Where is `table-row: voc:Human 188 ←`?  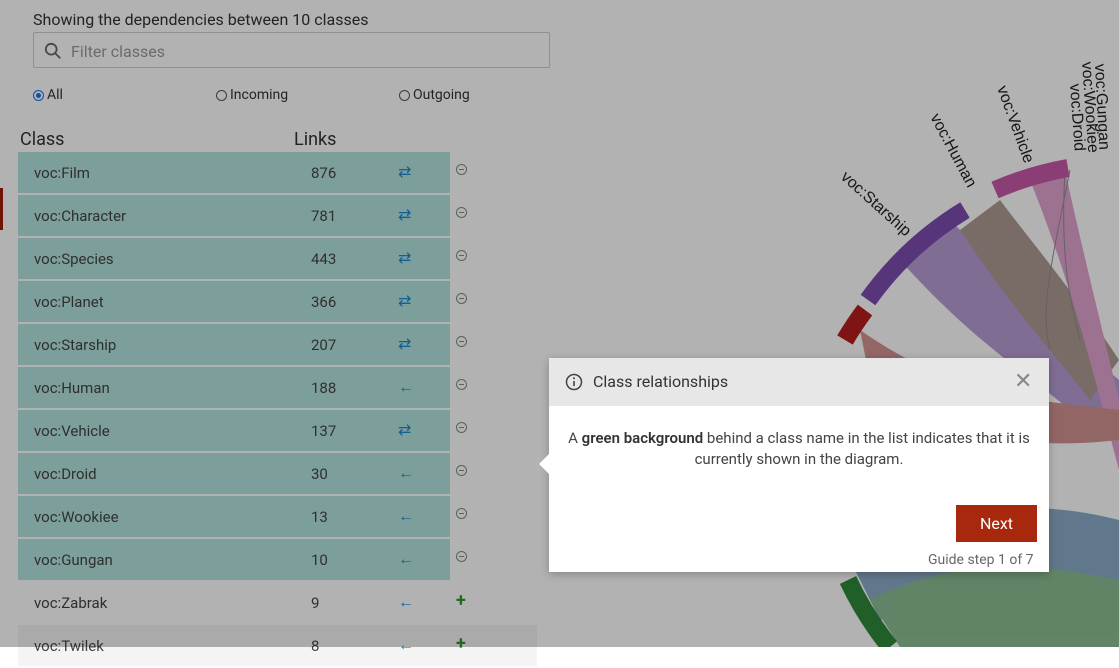 table-row: voc:Human 188 ← is located at coordinates (277, 387).